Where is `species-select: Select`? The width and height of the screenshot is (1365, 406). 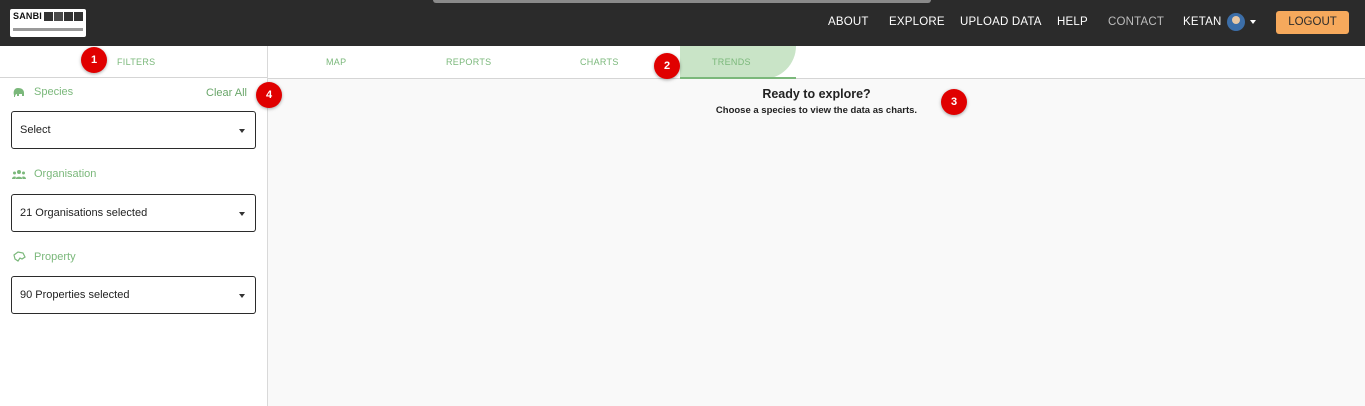 species-select: Select is located at coordinates (133, 130).